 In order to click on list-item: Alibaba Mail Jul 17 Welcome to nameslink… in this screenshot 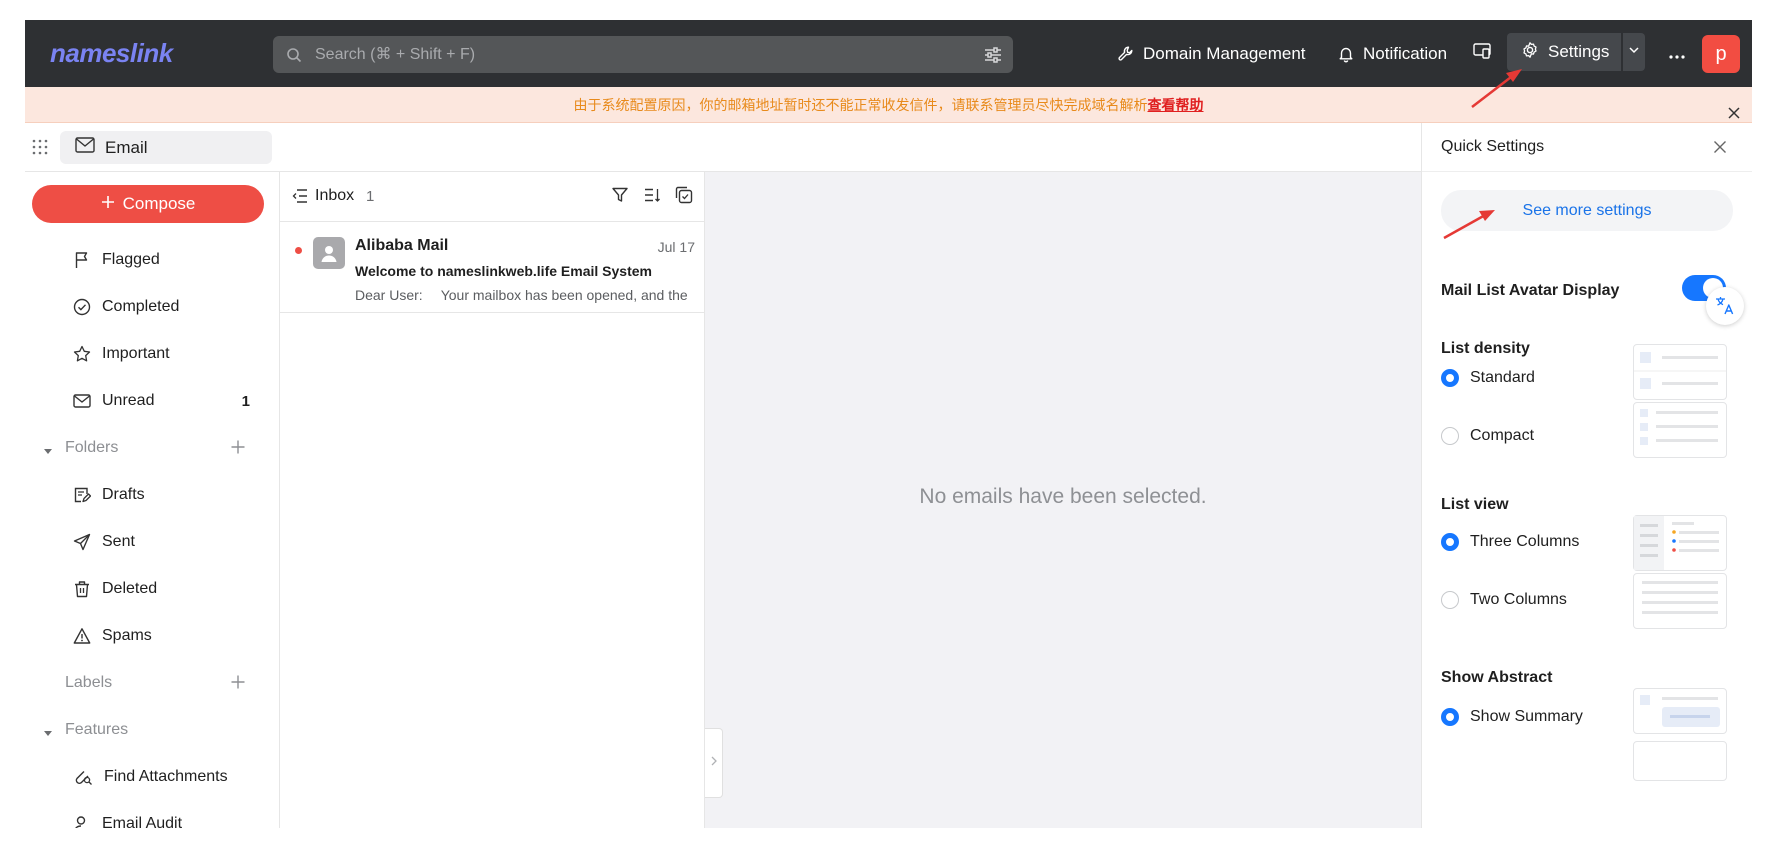, I will do `click(492, 268)`.